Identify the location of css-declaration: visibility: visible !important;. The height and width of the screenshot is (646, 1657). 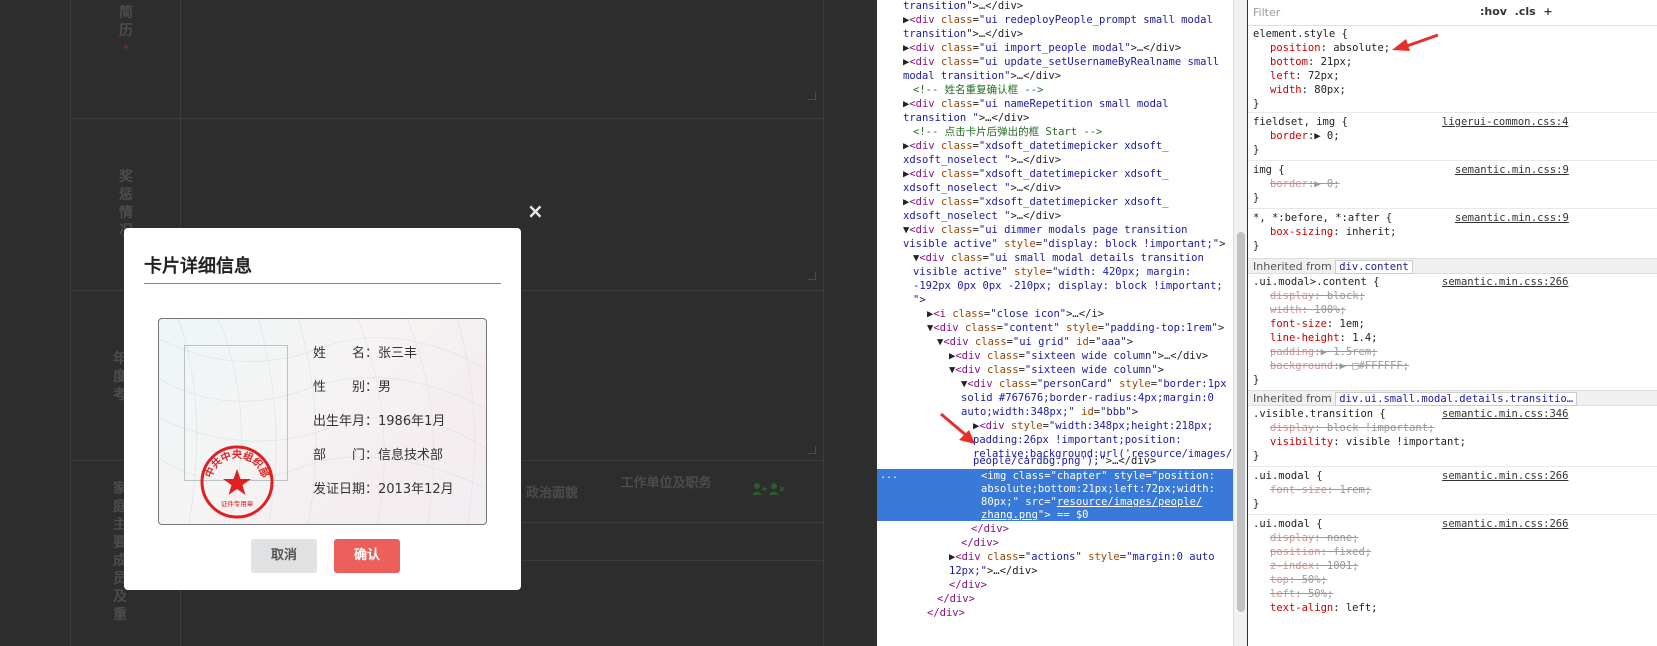
(1368, 443).